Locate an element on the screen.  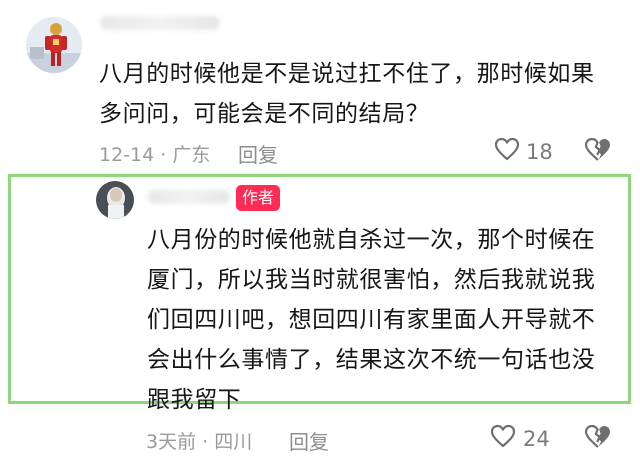
comment-text-line: 多问问，可能会是不同的结局？ is located at coordinates (264, 114).